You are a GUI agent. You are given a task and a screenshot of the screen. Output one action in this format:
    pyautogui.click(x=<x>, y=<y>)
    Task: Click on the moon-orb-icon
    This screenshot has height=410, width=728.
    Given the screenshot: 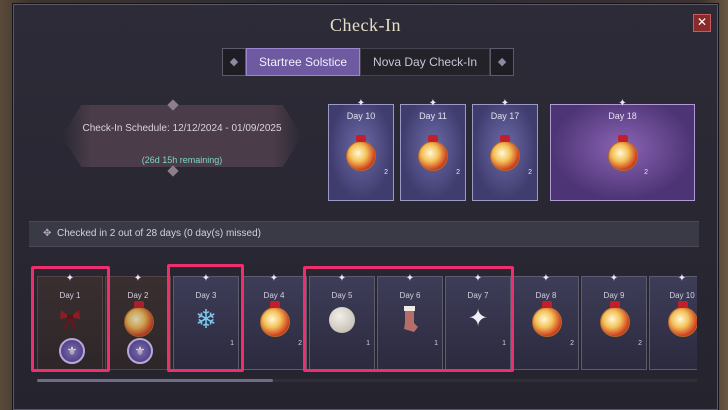 What is the action you would take?
    pyautogui.click(x=342, y=320)
    